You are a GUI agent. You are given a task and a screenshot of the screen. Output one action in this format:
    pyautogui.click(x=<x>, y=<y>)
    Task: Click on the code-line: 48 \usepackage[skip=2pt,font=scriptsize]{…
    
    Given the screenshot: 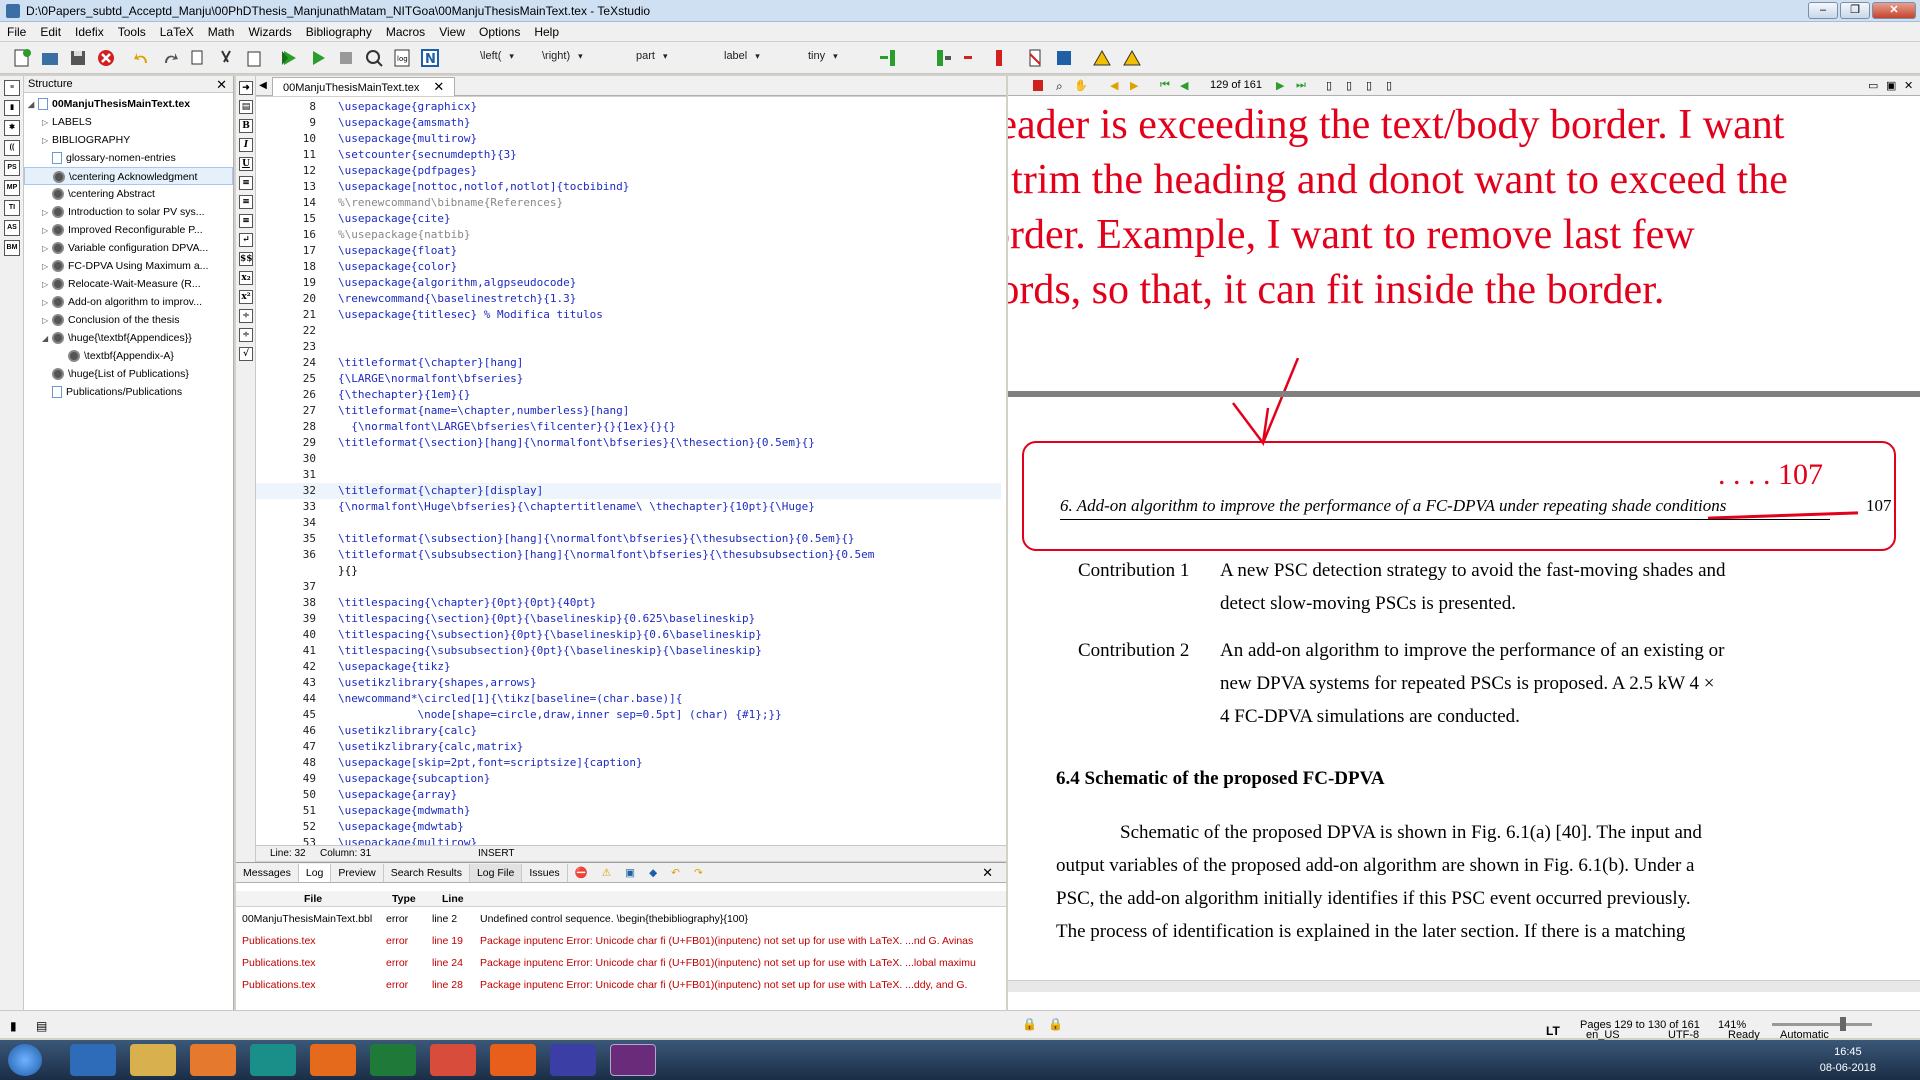 What is the action you would take?
    pyautogui.click(x=628, y=763)
    